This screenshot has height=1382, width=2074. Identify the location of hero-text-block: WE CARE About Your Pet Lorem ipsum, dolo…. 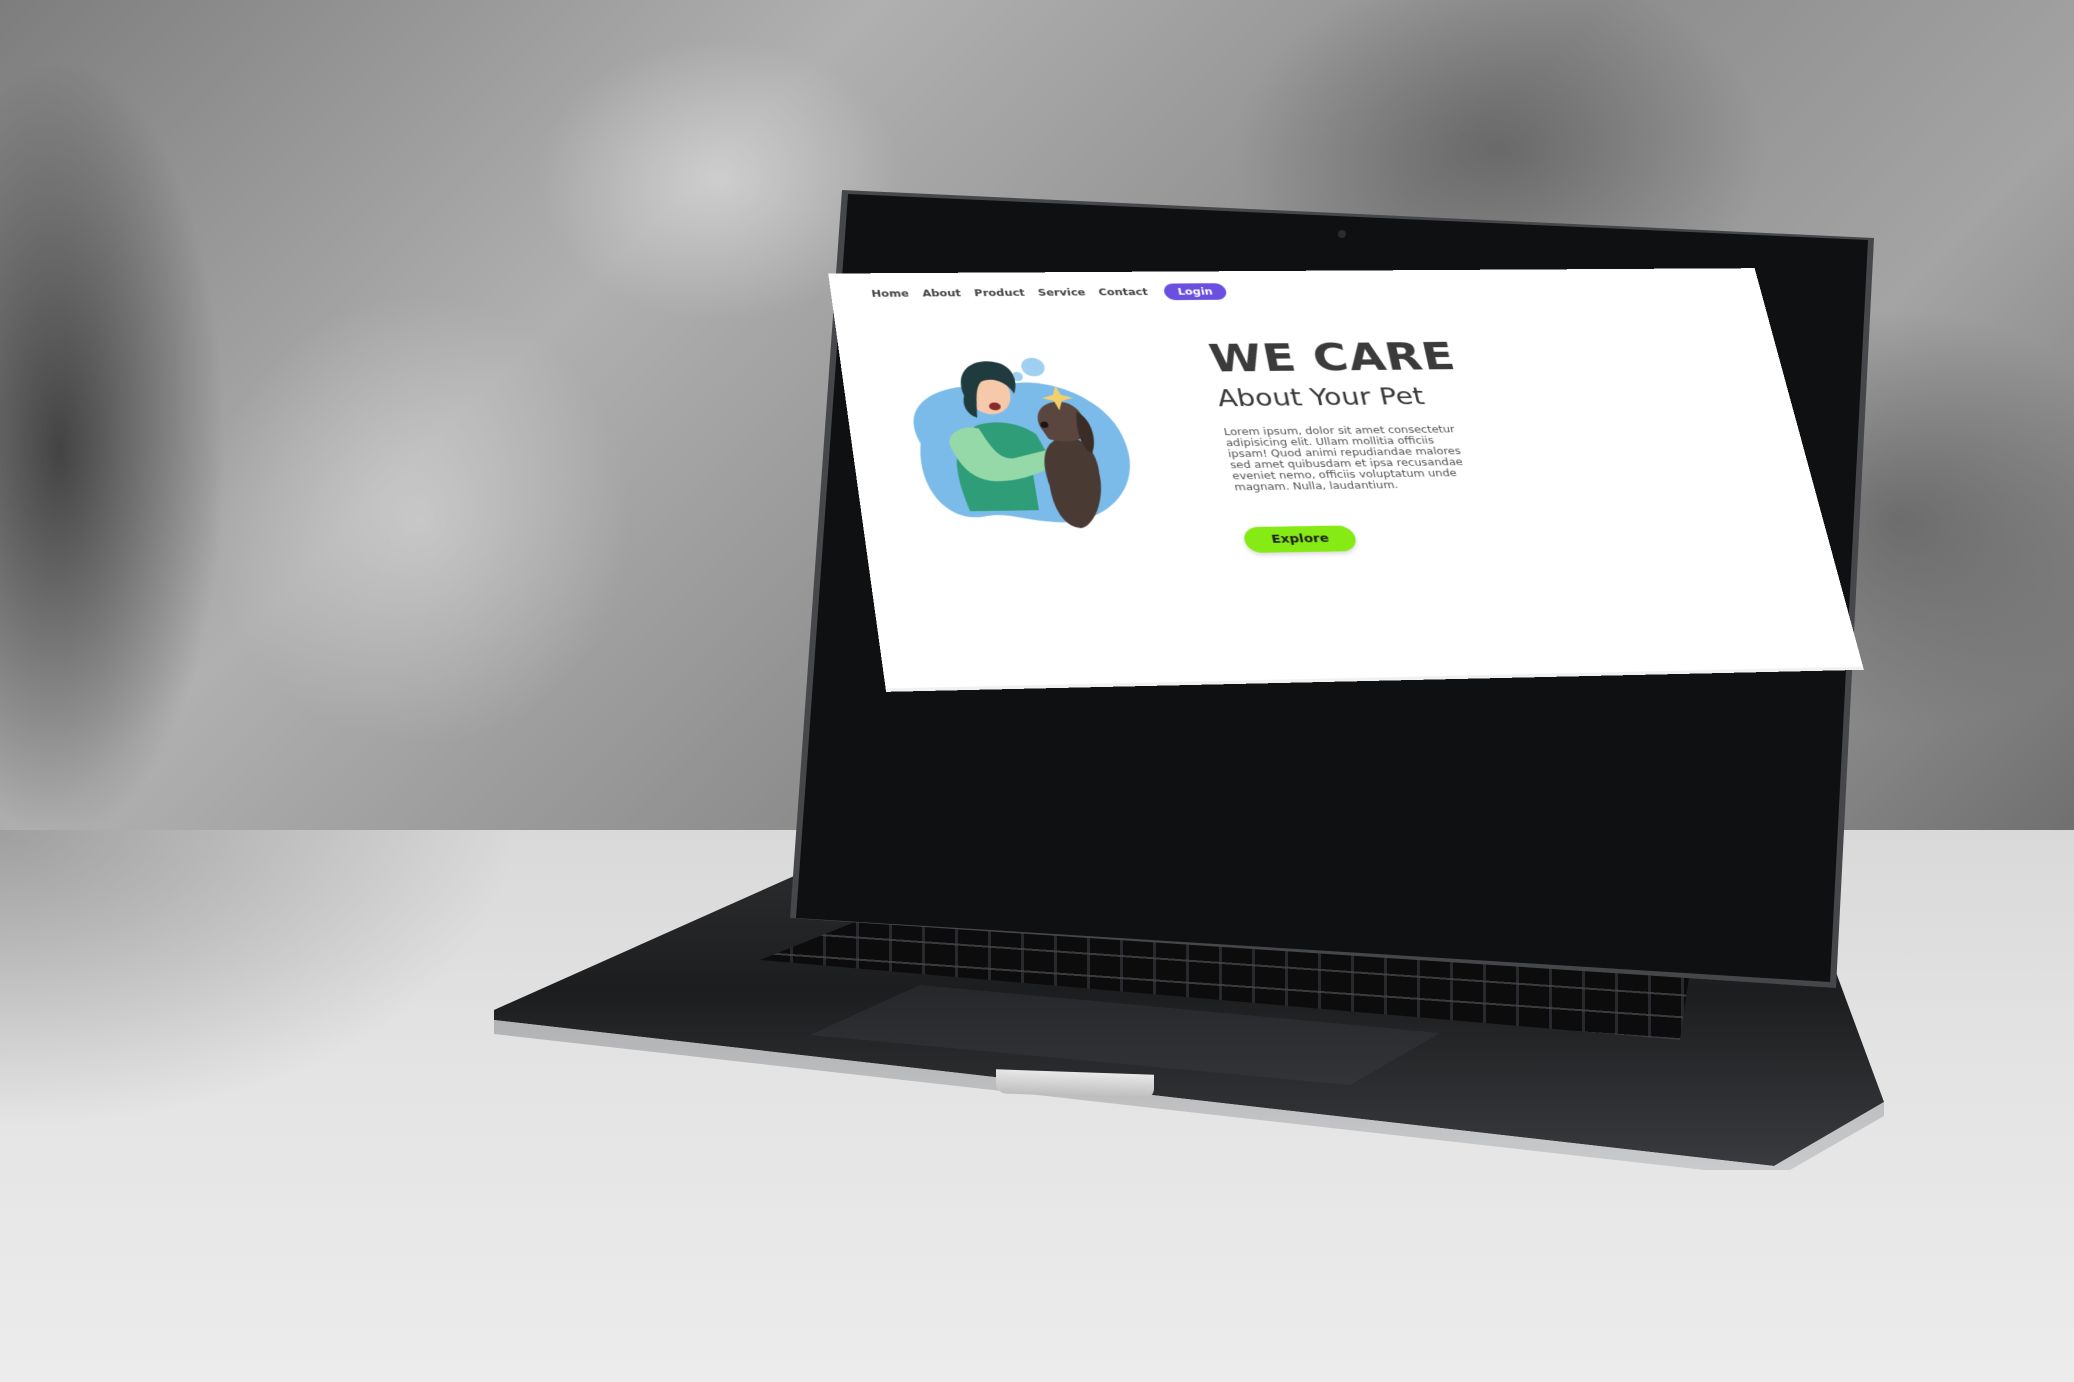
(1377, 443).